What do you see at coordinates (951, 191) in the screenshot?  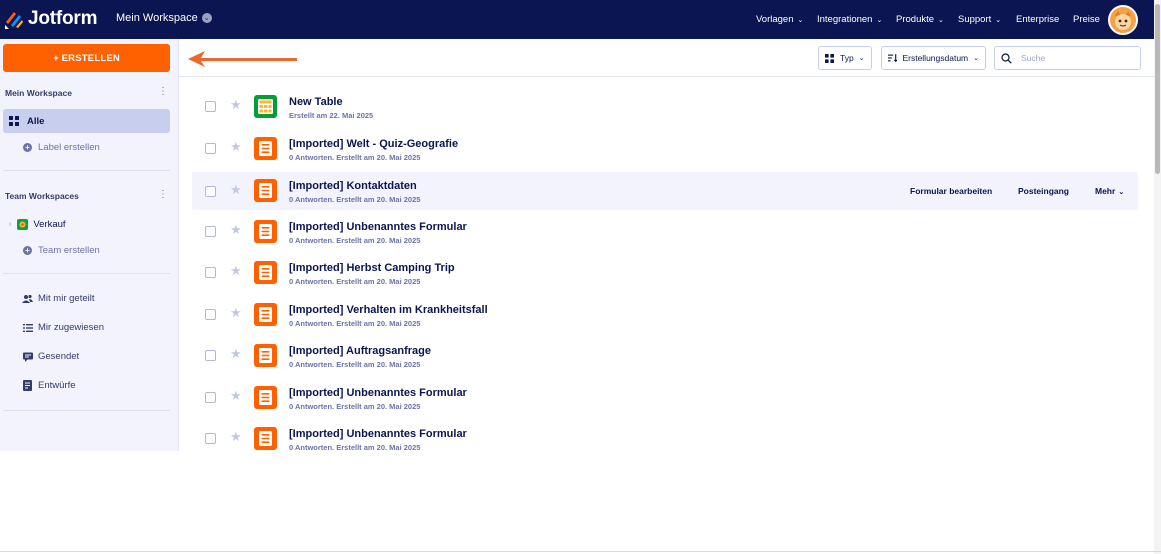 I see `edit-form-button: Formular bearbeiten` at bounding box center [951, 191].